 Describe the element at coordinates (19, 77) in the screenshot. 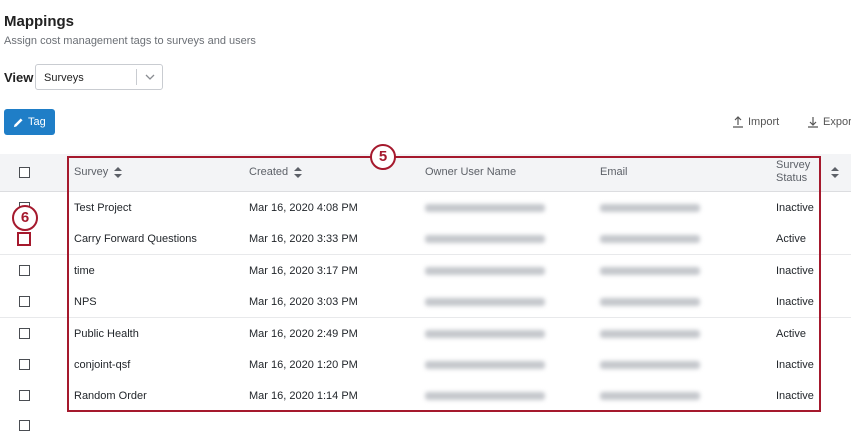

I see `view-label: View` at that location.